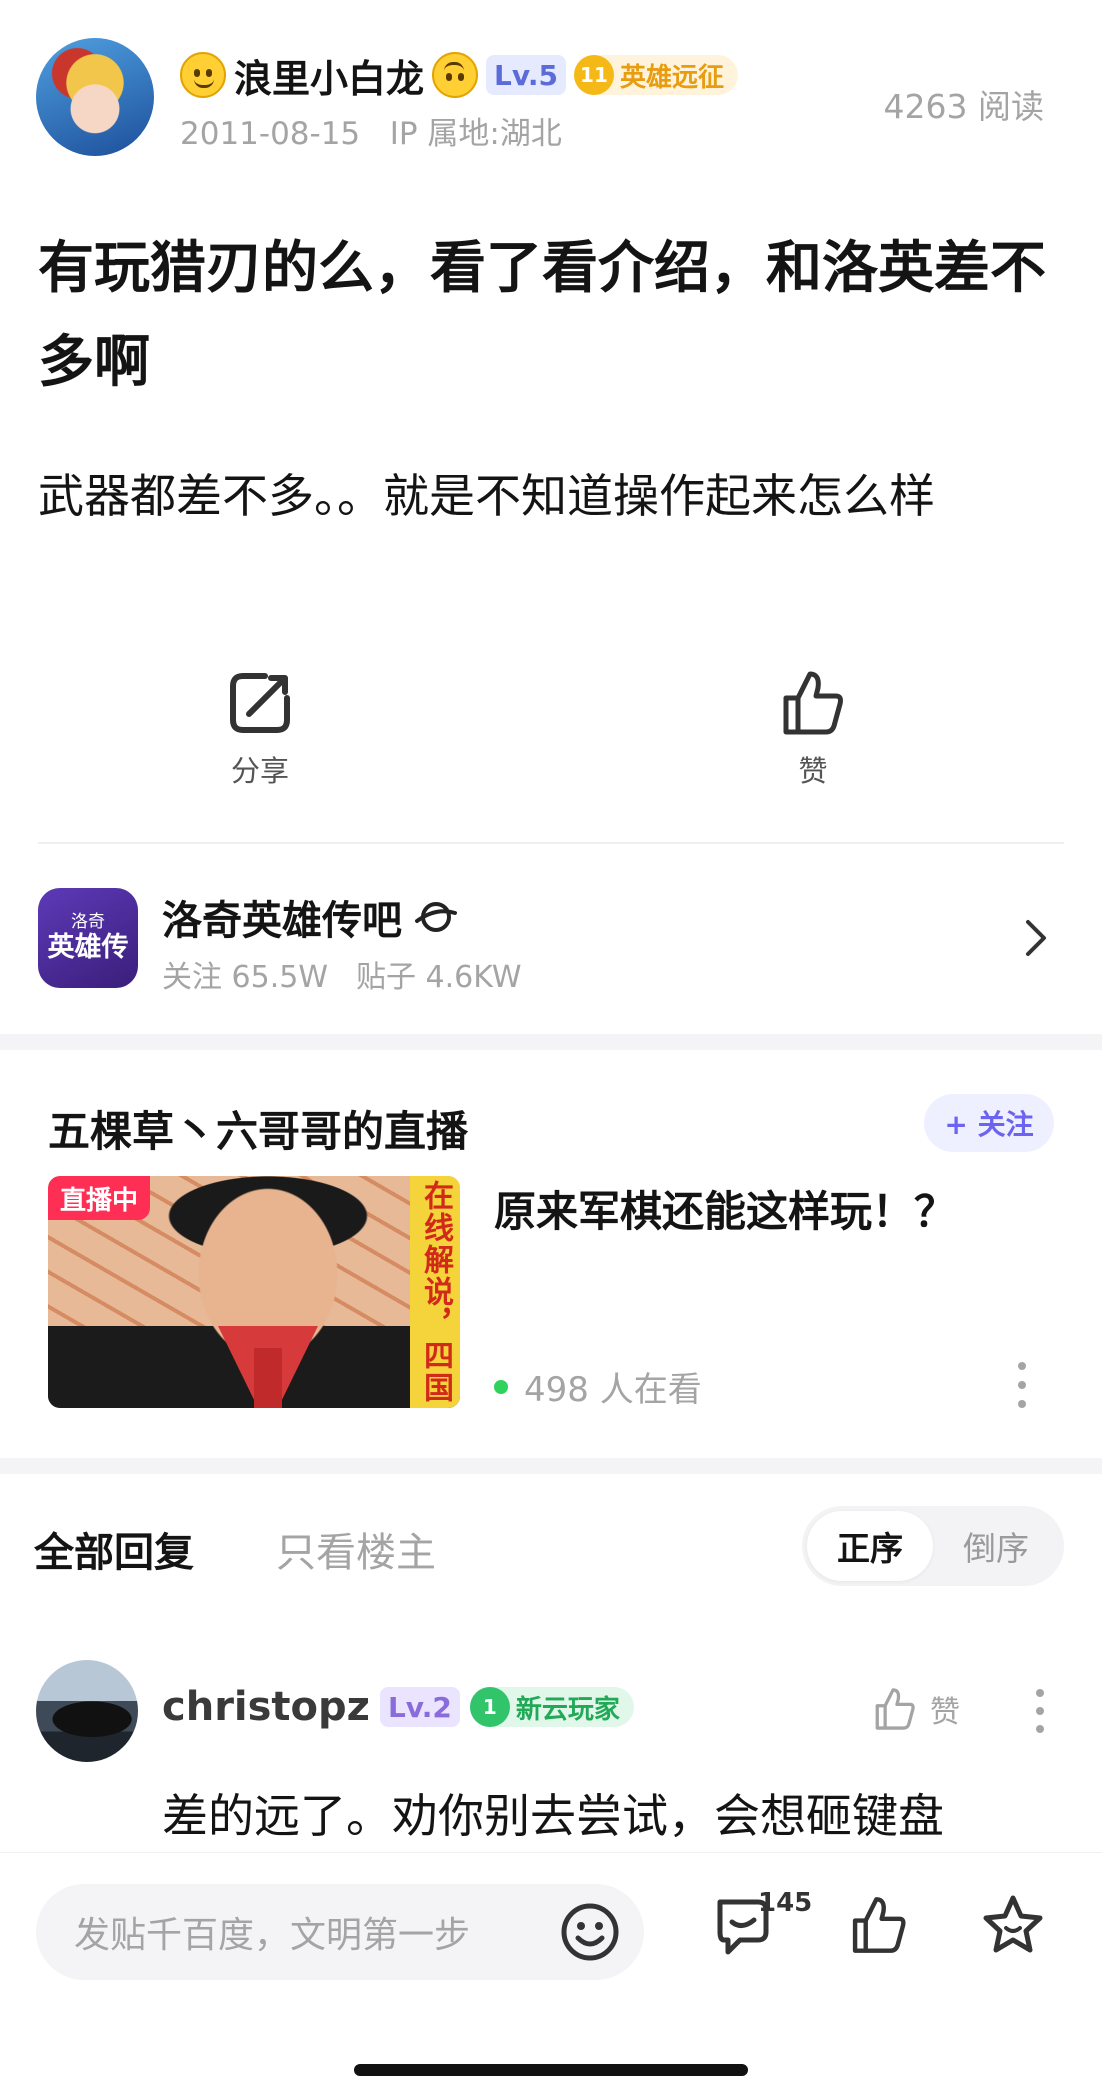 This screenshot has height=2083, width=1102. I want to click on like-label: 赞, so click(813, 771).